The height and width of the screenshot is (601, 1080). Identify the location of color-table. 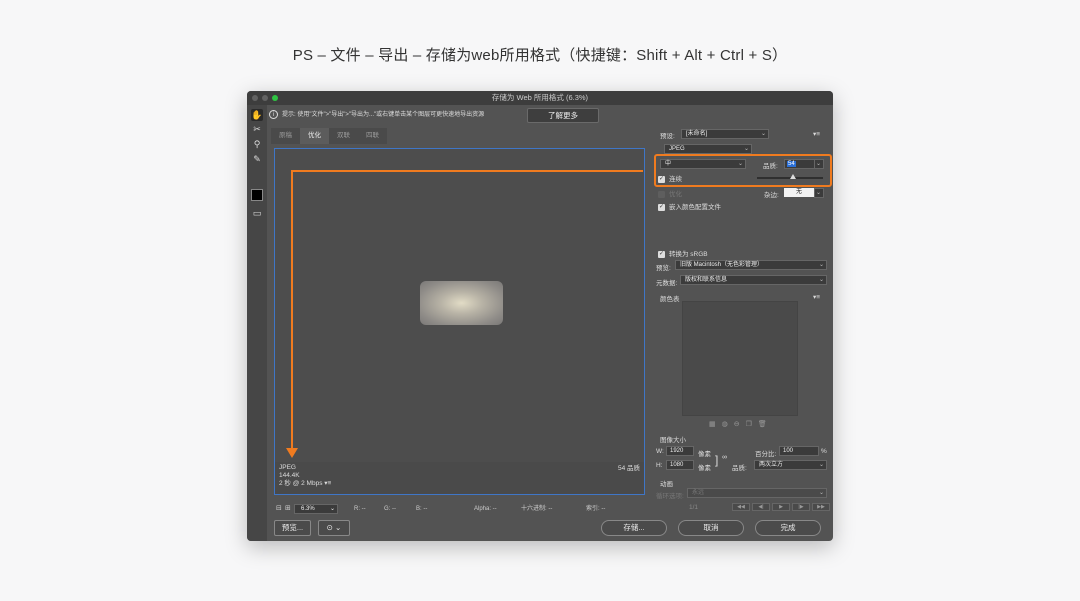
(740, 358).